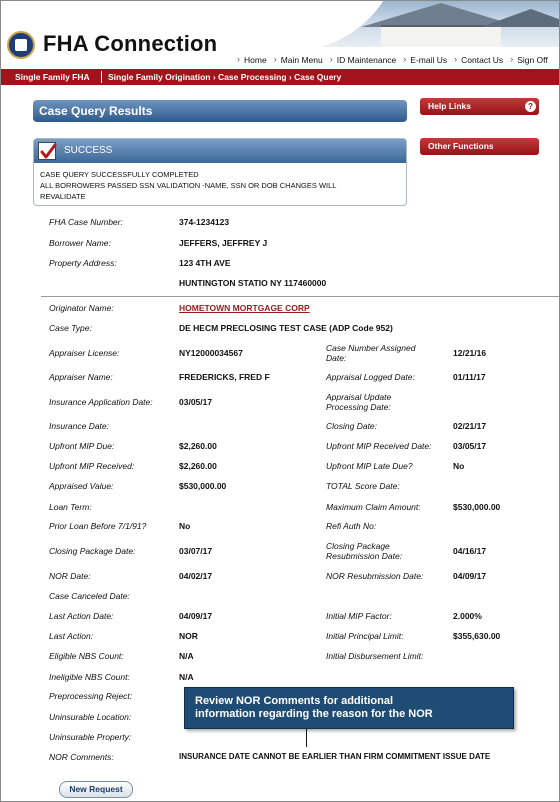 The image size is (560, 802). I want to click on nor-date-value: 04/02/17, so click(196, 576).